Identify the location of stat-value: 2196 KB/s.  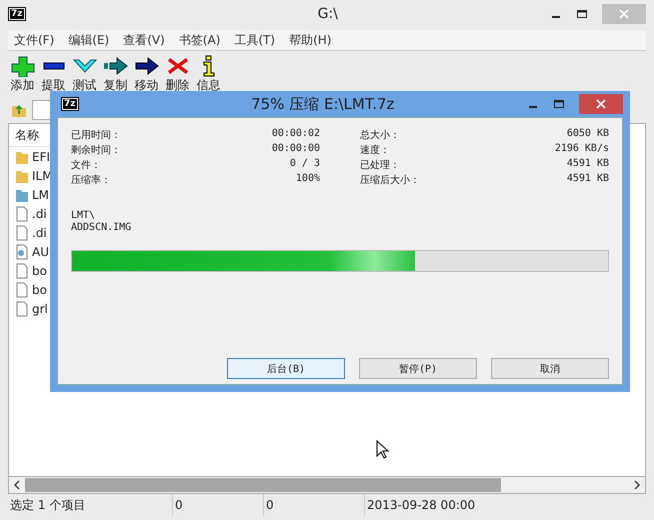
(581, 149).